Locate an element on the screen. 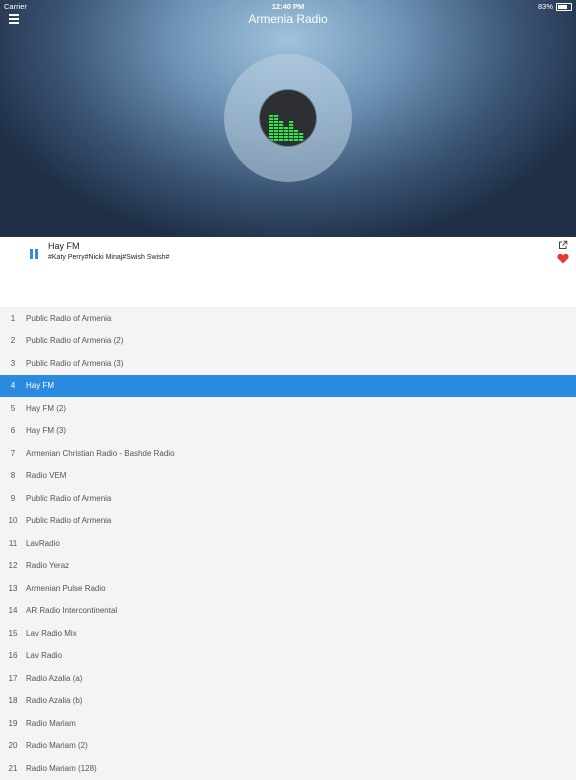 This screenshot has height=780, width=576. favorite-heart-icon is located at coordinates (563, 258).